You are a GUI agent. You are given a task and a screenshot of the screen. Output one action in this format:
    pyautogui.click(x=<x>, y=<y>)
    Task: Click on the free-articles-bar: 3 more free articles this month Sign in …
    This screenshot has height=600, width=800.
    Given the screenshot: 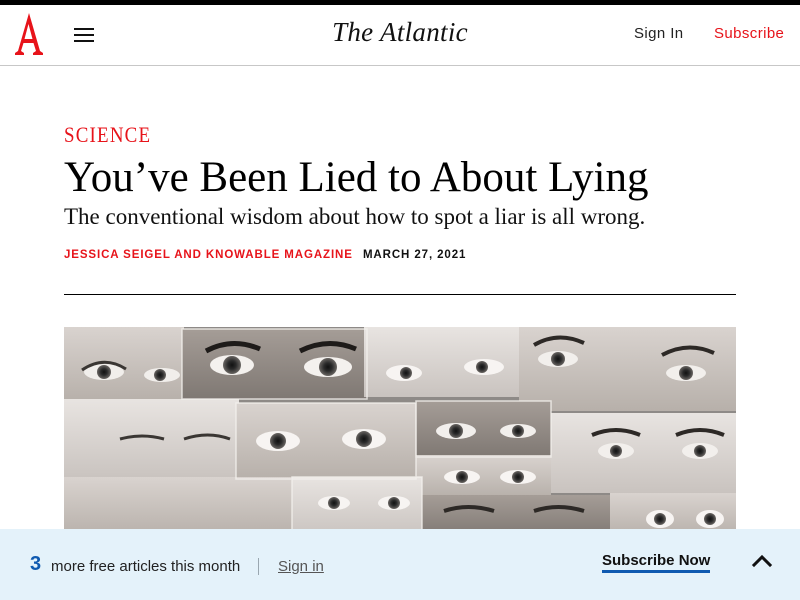 What is the action you would take?
    pyautogui.click(x=400, y=564)
    